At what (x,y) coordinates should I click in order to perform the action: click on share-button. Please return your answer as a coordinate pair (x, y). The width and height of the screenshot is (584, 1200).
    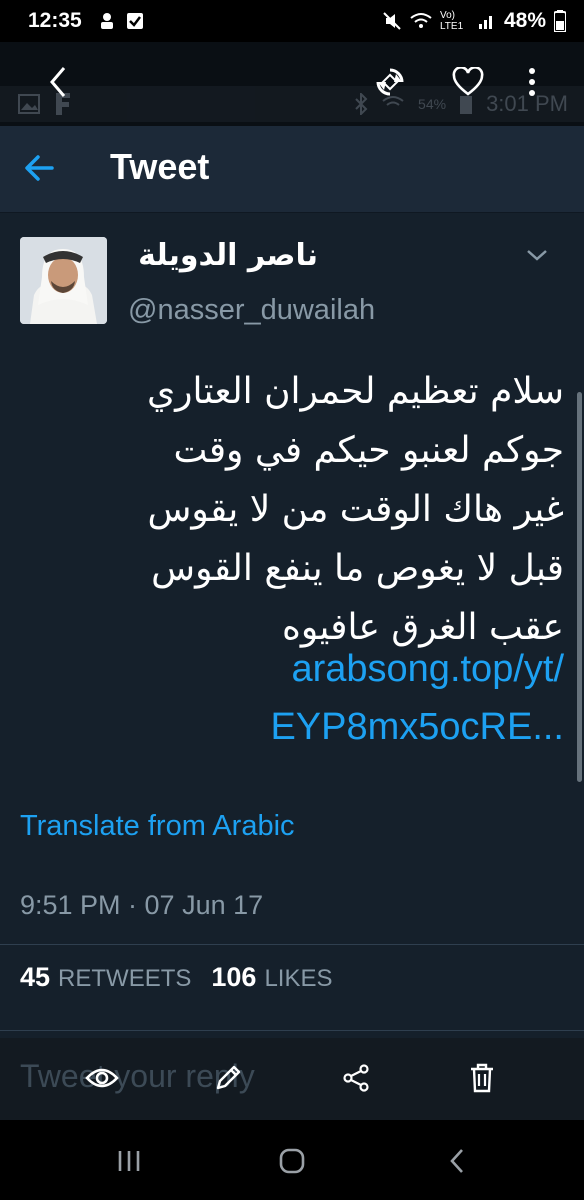
    Looking at the image, I should click on (356, 1078).